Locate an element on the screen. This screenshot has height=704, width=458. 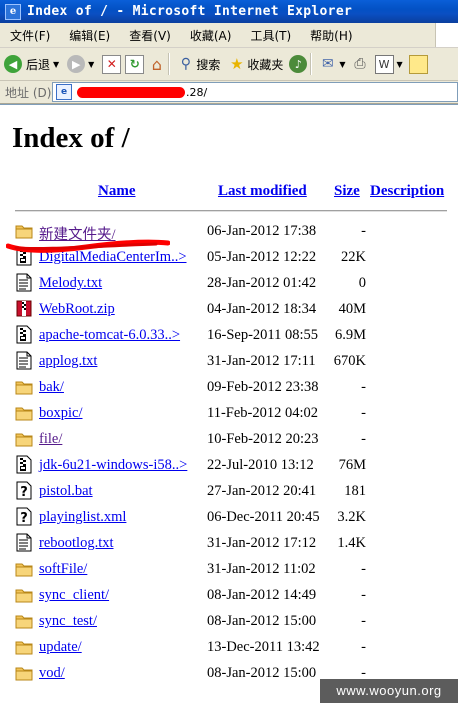
print-button: ⎙ is located at coordinates (360, 64).